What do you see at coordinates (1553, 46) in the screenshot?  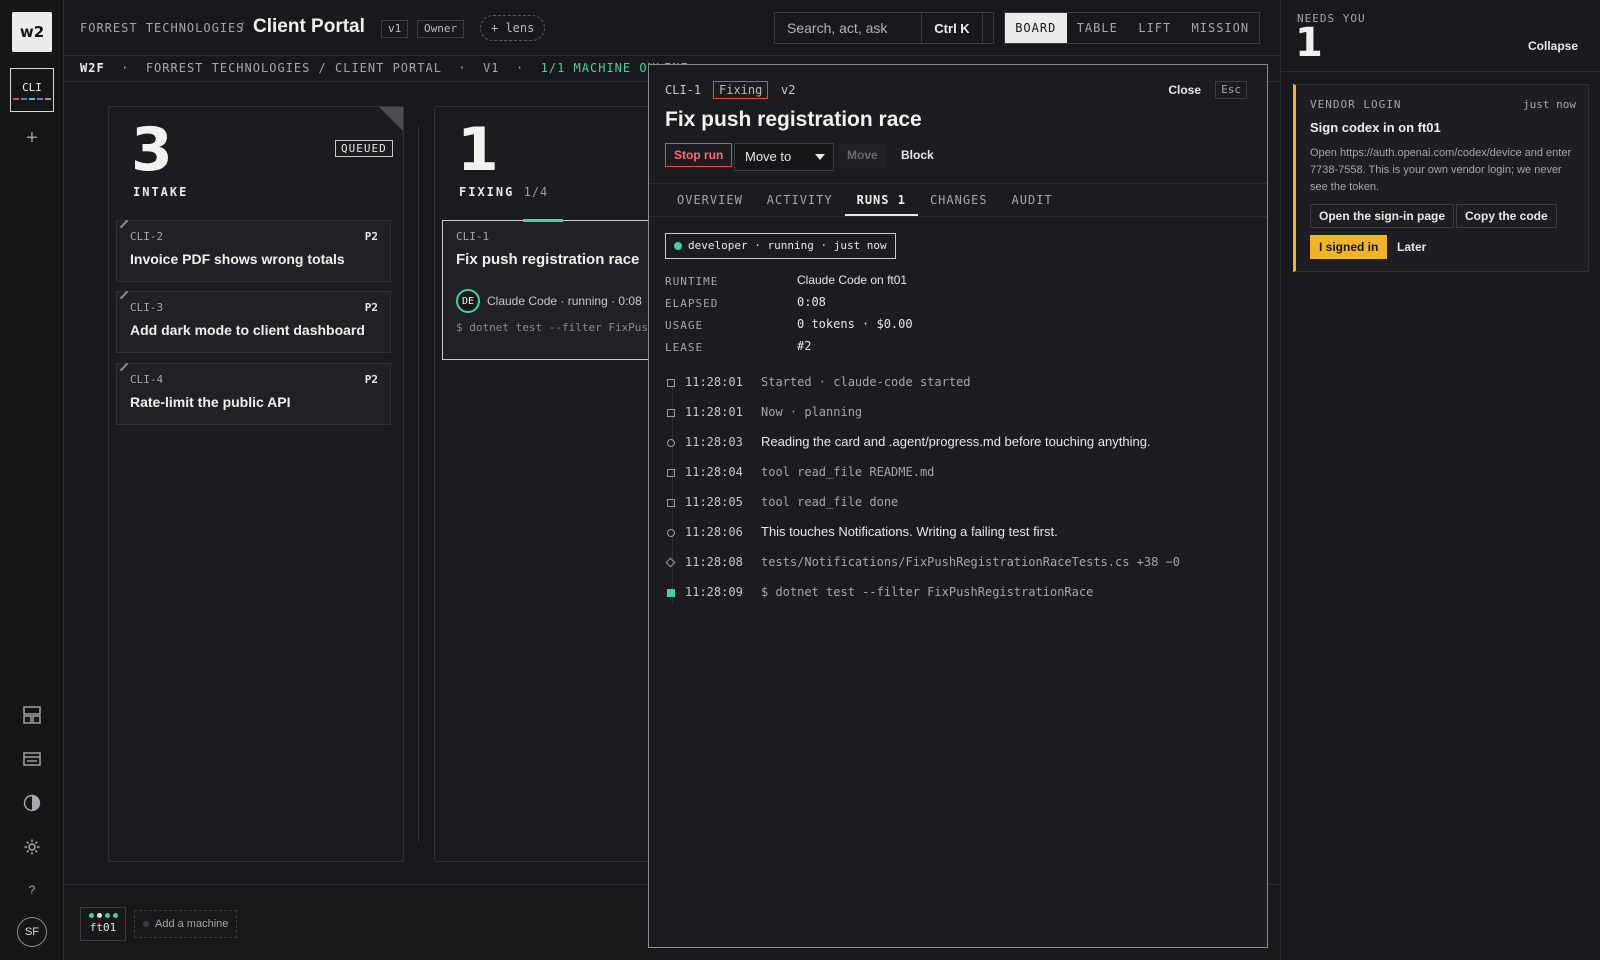 I see `collapse-button: Collapse` at bounding box center [1553, 46].